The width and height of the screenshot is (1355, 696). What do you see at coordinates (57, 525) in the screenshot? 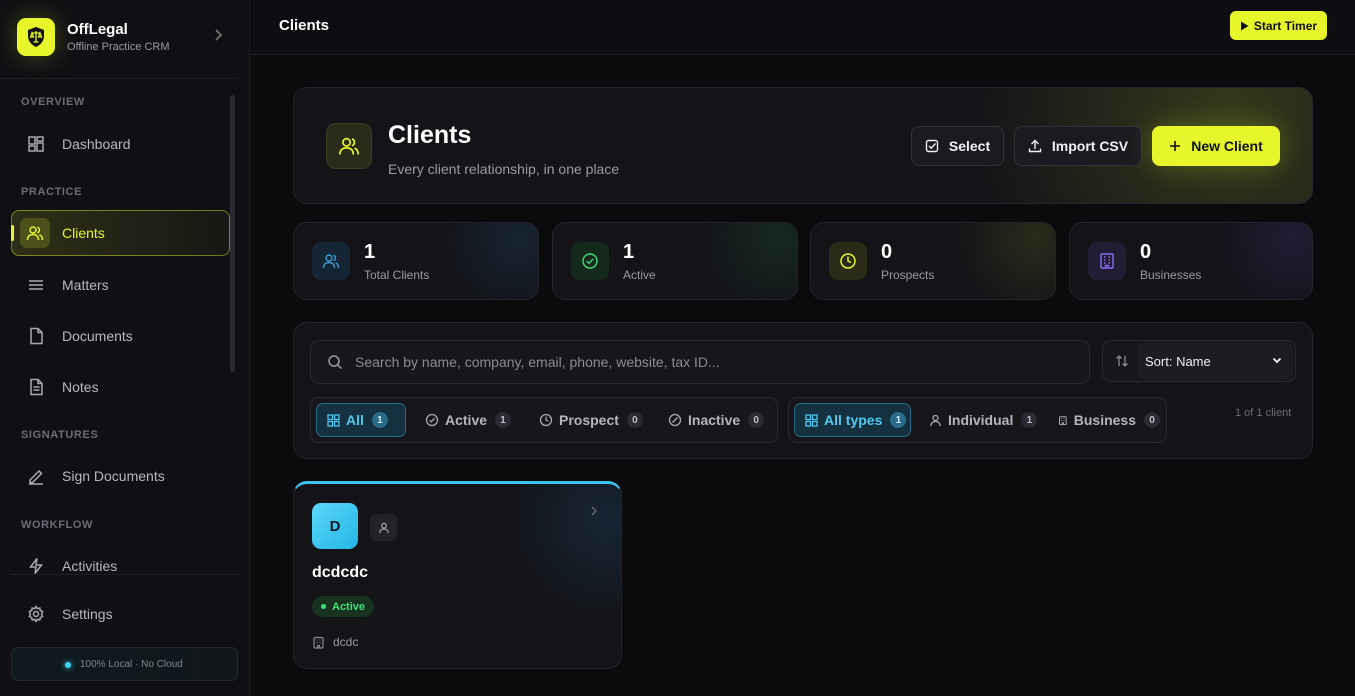
I see `section-label-workflow: WORKFLOW` at bounding box center [57, 525].